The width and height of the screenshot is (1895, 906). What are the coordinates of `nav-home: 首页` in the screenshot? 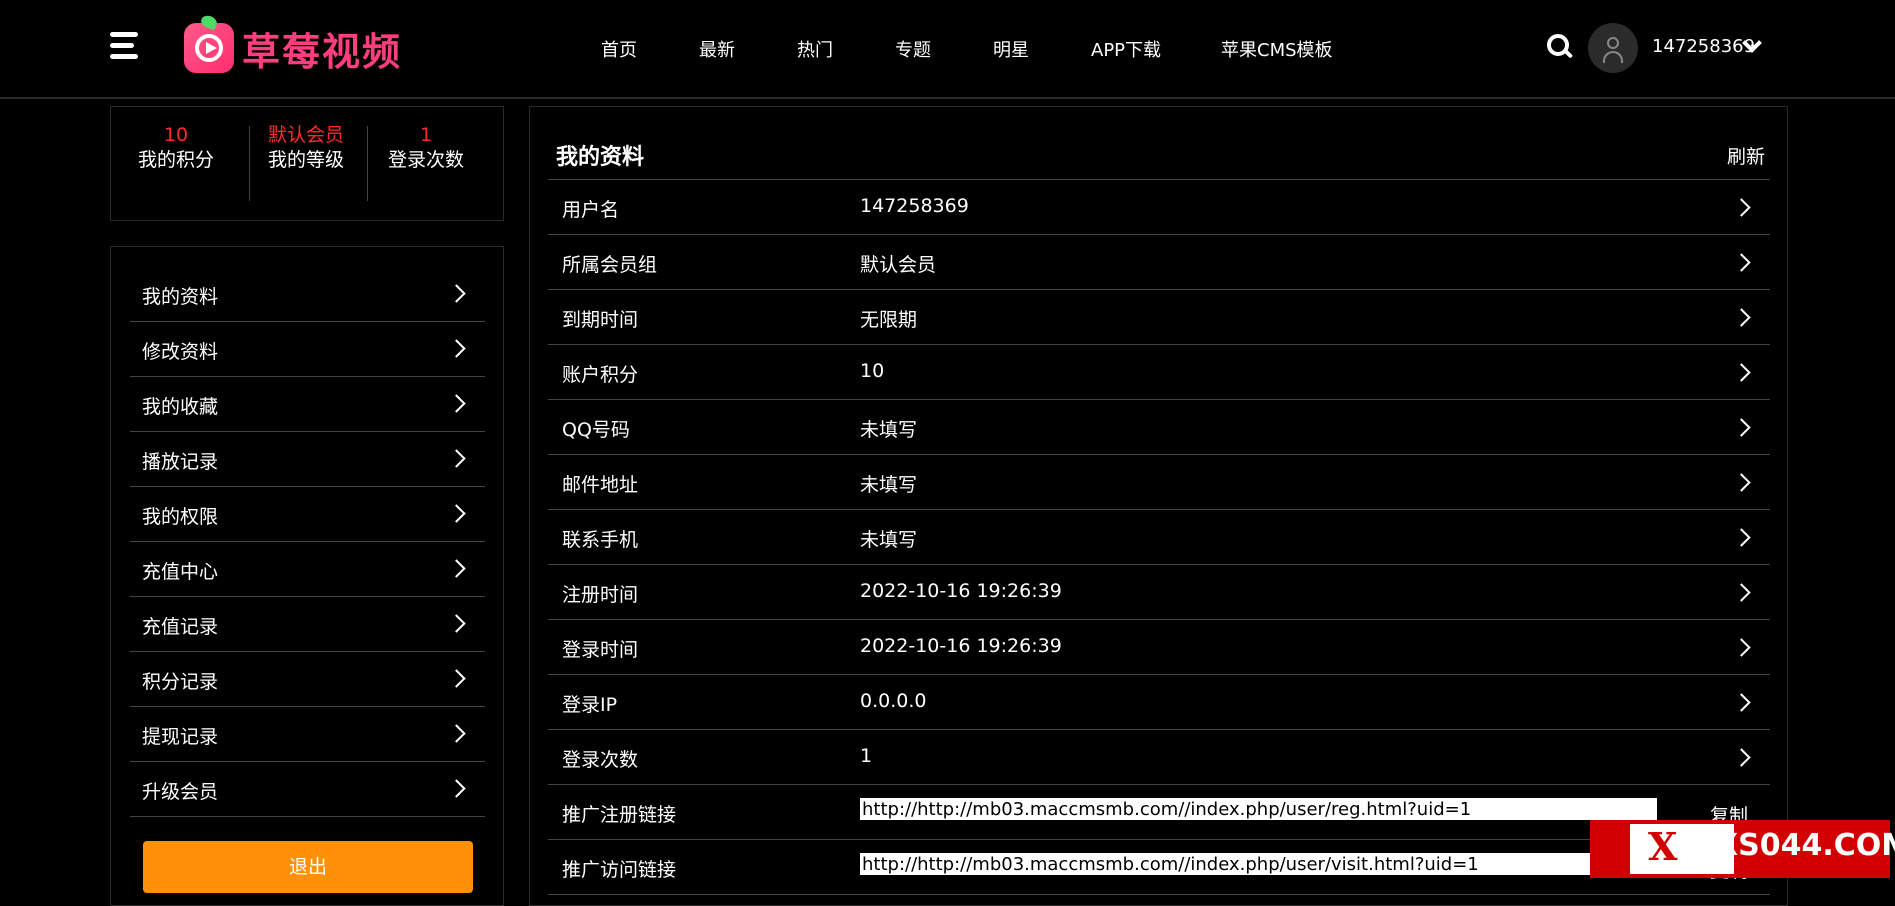 It's located at (619, 49).